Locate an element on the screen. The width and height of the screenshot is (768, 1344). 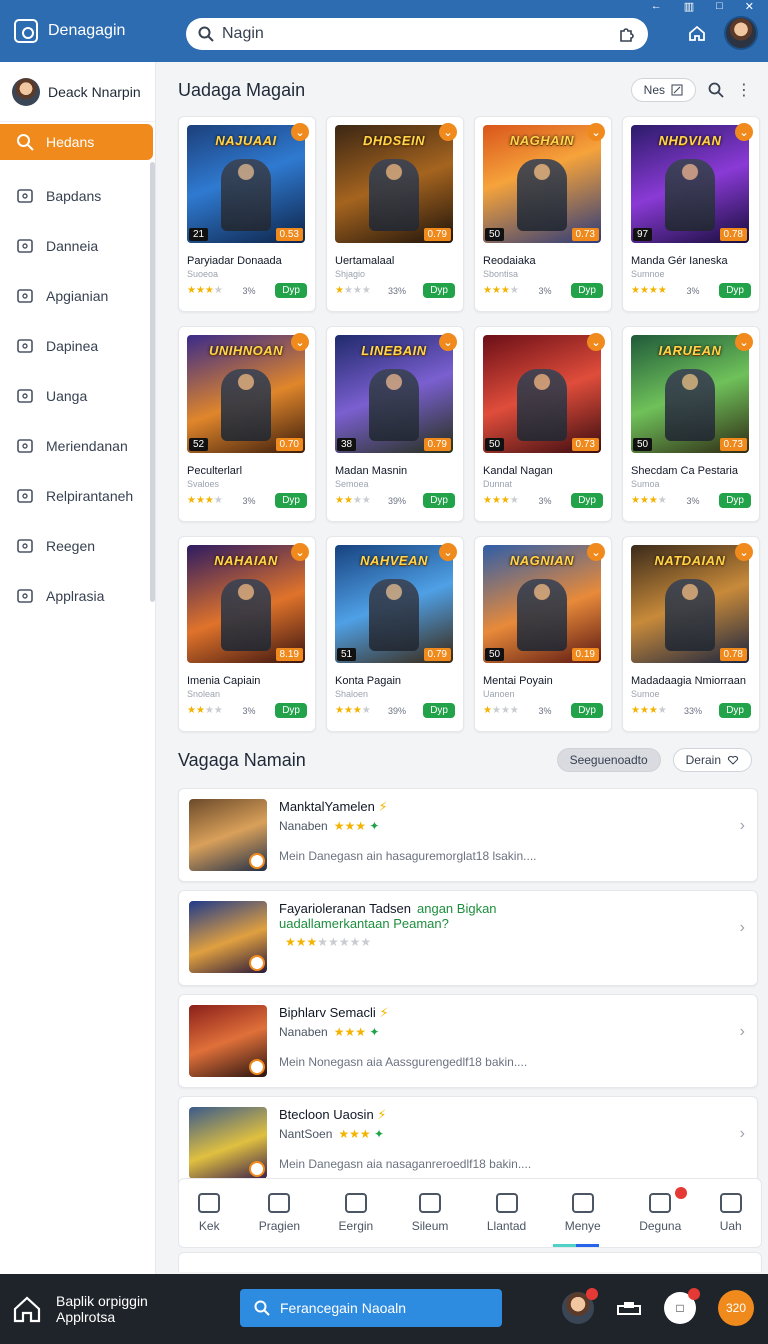
game-thumbnail: NAJUAAI 21 0.53 is located at coordinates (246, 184).